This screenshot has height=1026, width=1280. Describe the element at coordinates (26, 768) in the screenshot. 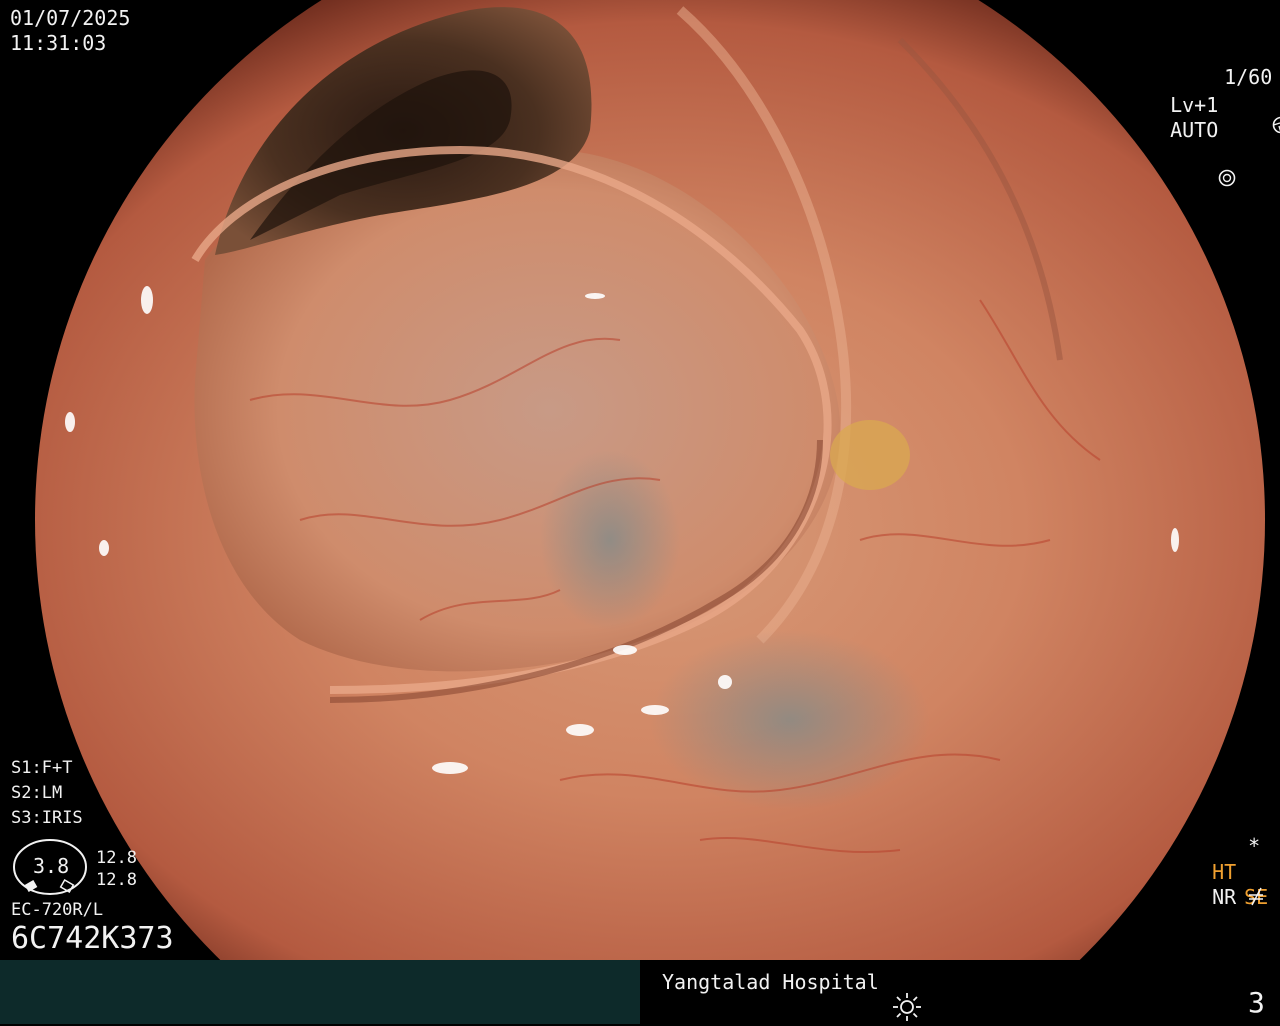

I see `s1-label: S1:` at that location.